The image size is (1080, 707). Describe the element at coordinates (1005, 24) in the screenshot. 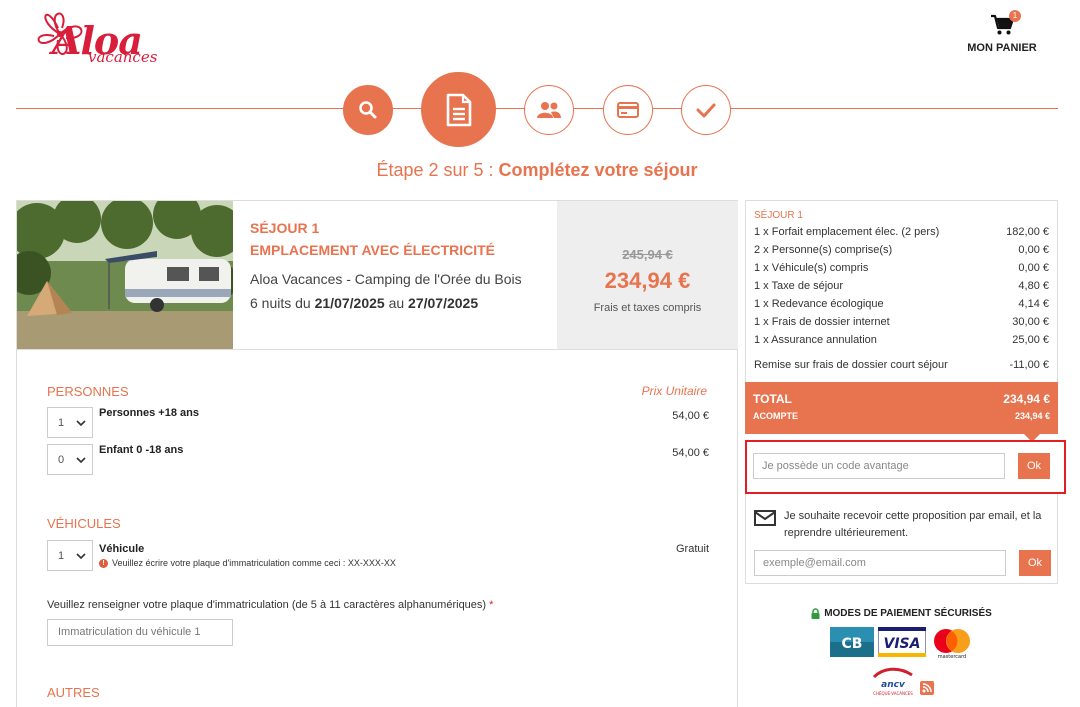

I see `cart-icon: 1` at that location.